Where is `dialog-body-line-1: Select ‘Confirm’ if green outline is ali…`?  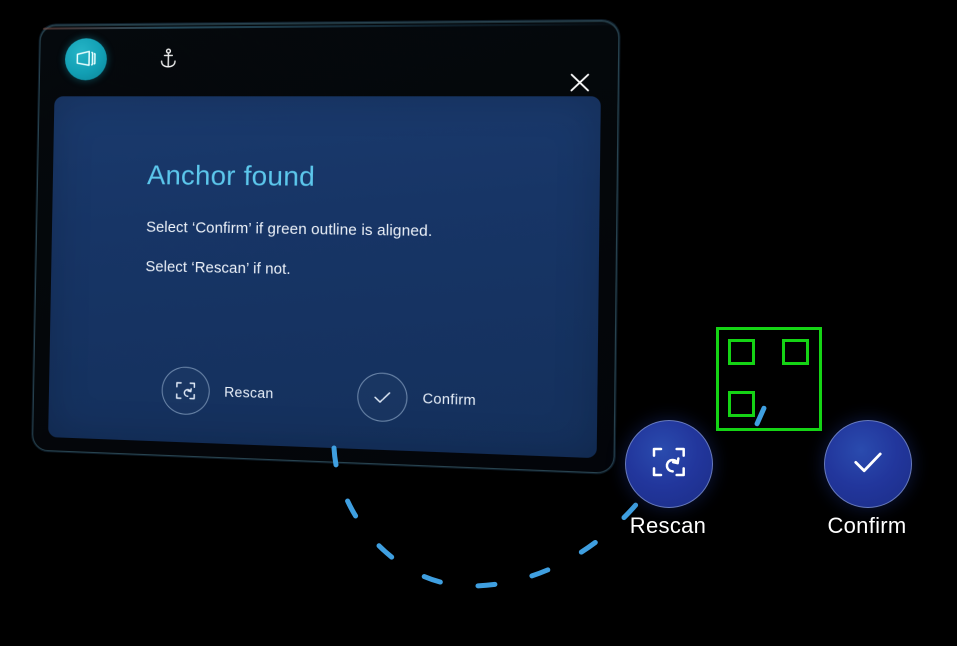
dialog-body-line-1: Select ‘Confirm’ if green outline is ali… is located at coordinates (289, 230).